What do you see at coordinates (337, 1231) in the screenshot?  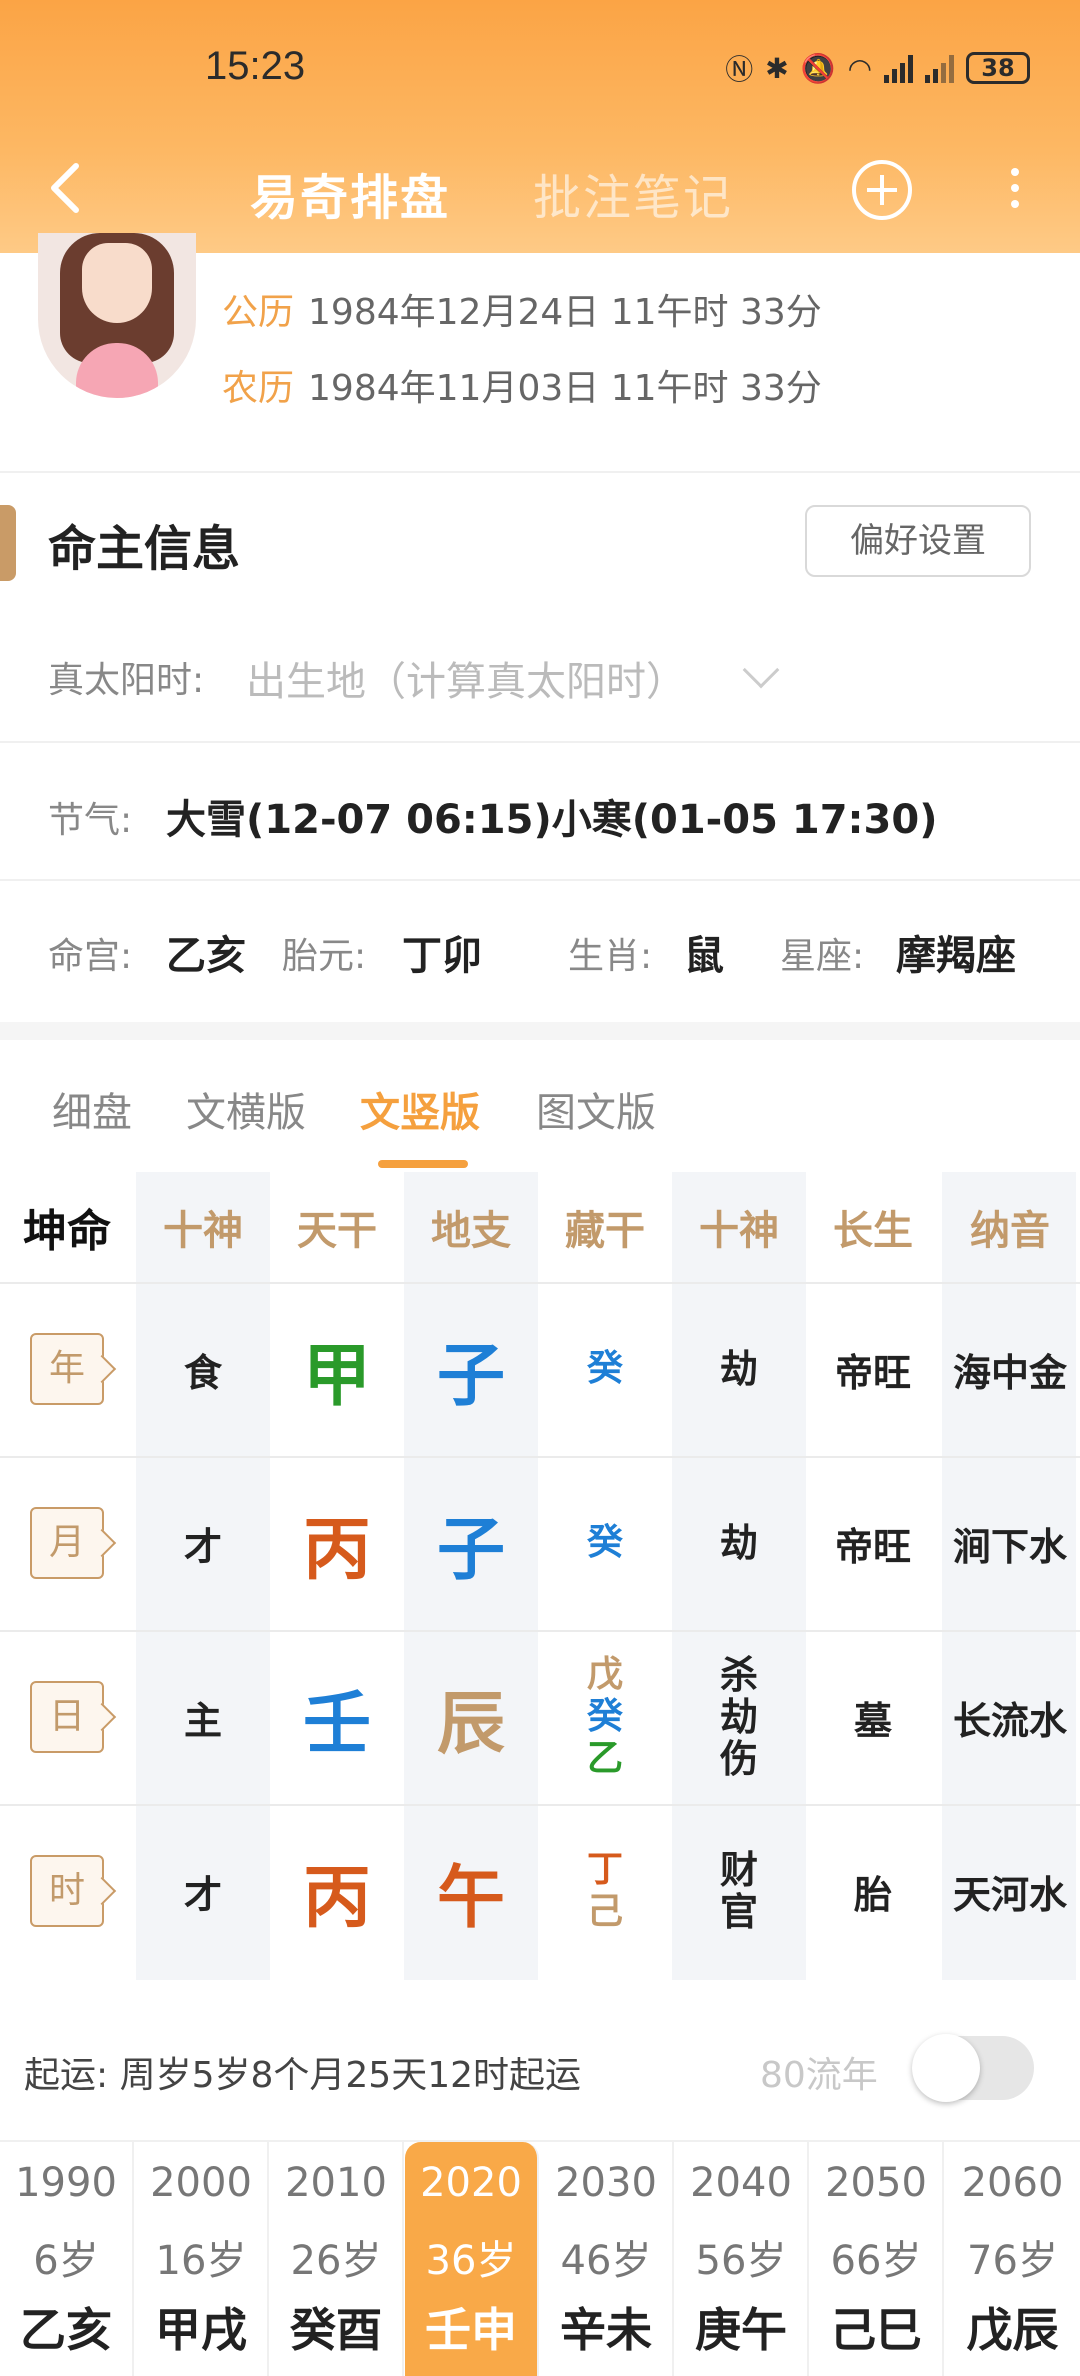 I see `header-tiangan: 天干` at bounding box center [337, 1231].